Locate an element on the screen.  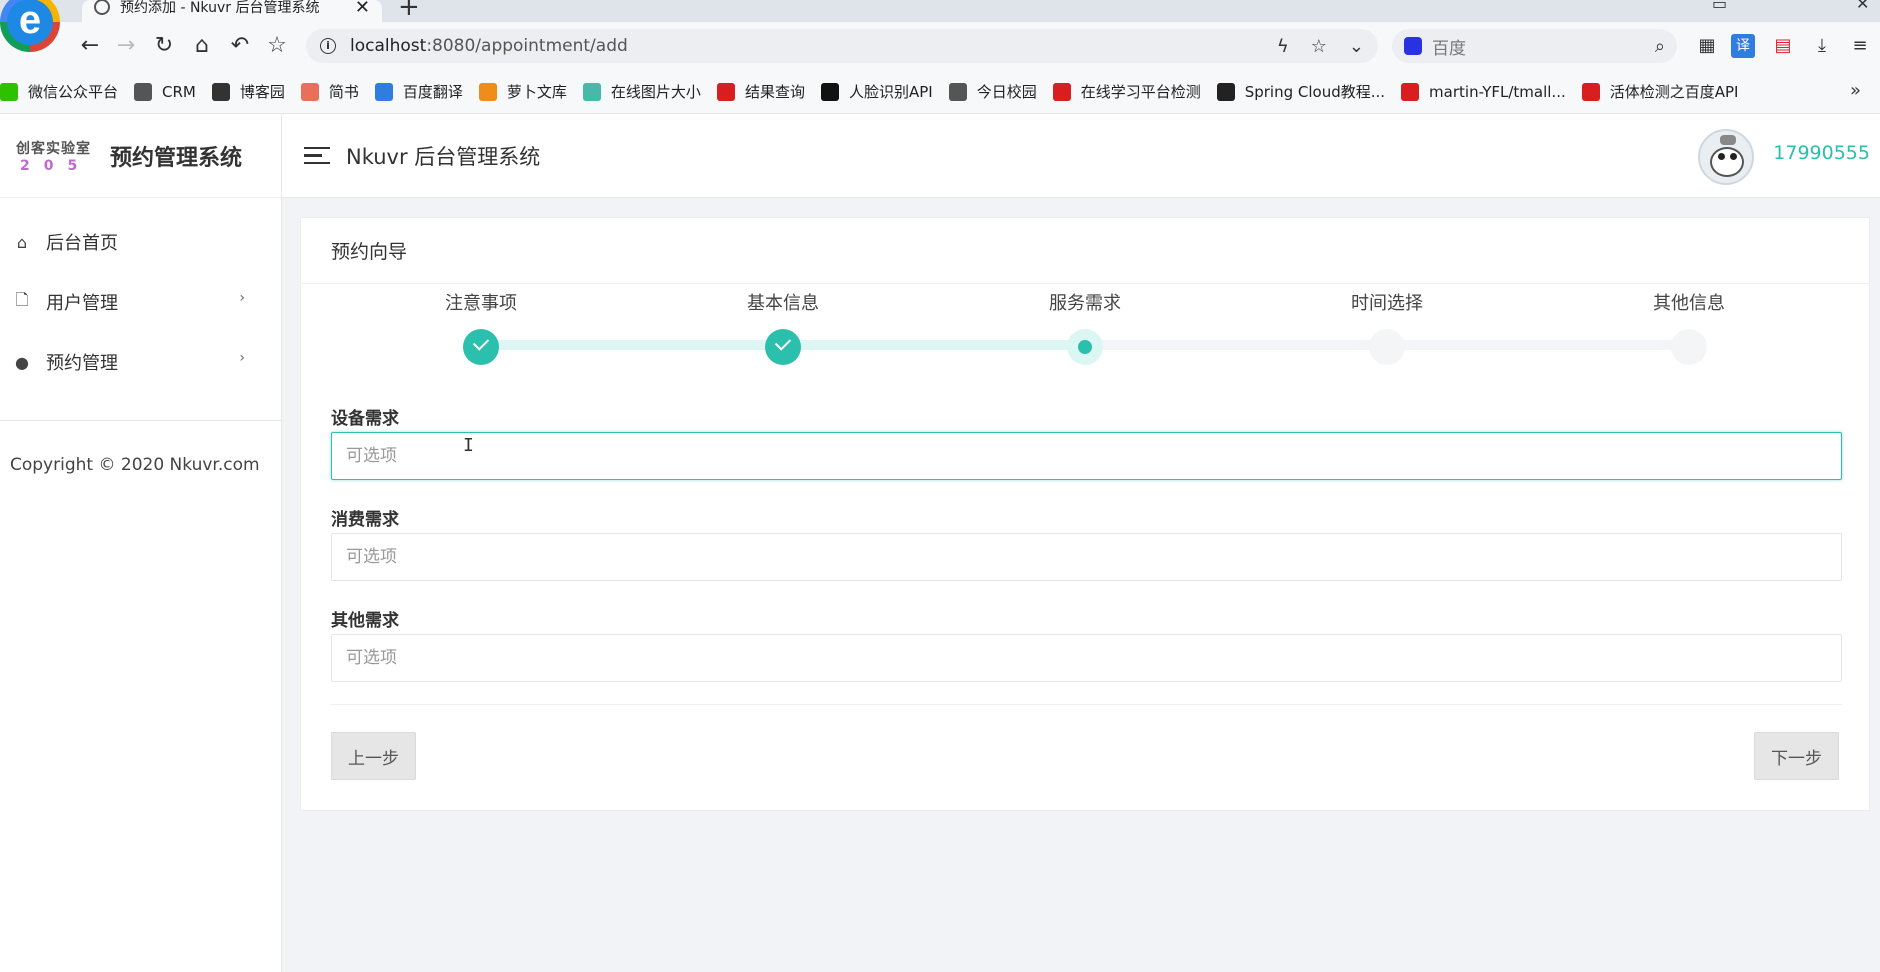
copyright: Copyright © 2020 Nkuvr.com is located at coordinates (135, 465).